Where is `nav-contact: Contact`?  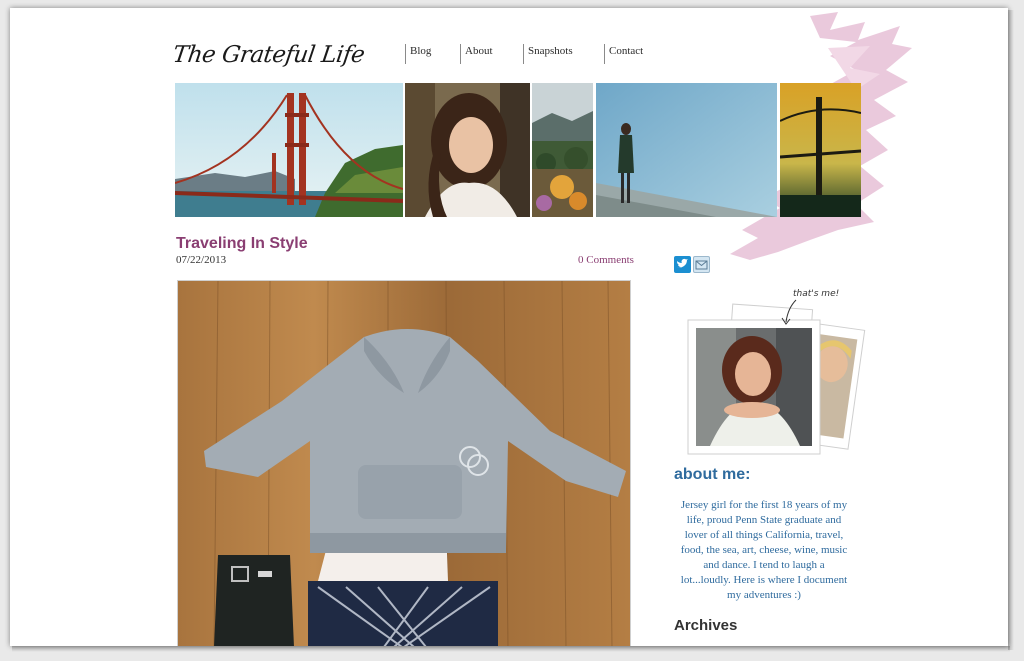
nav-contact: Contact is located at coordinates (623, 54).